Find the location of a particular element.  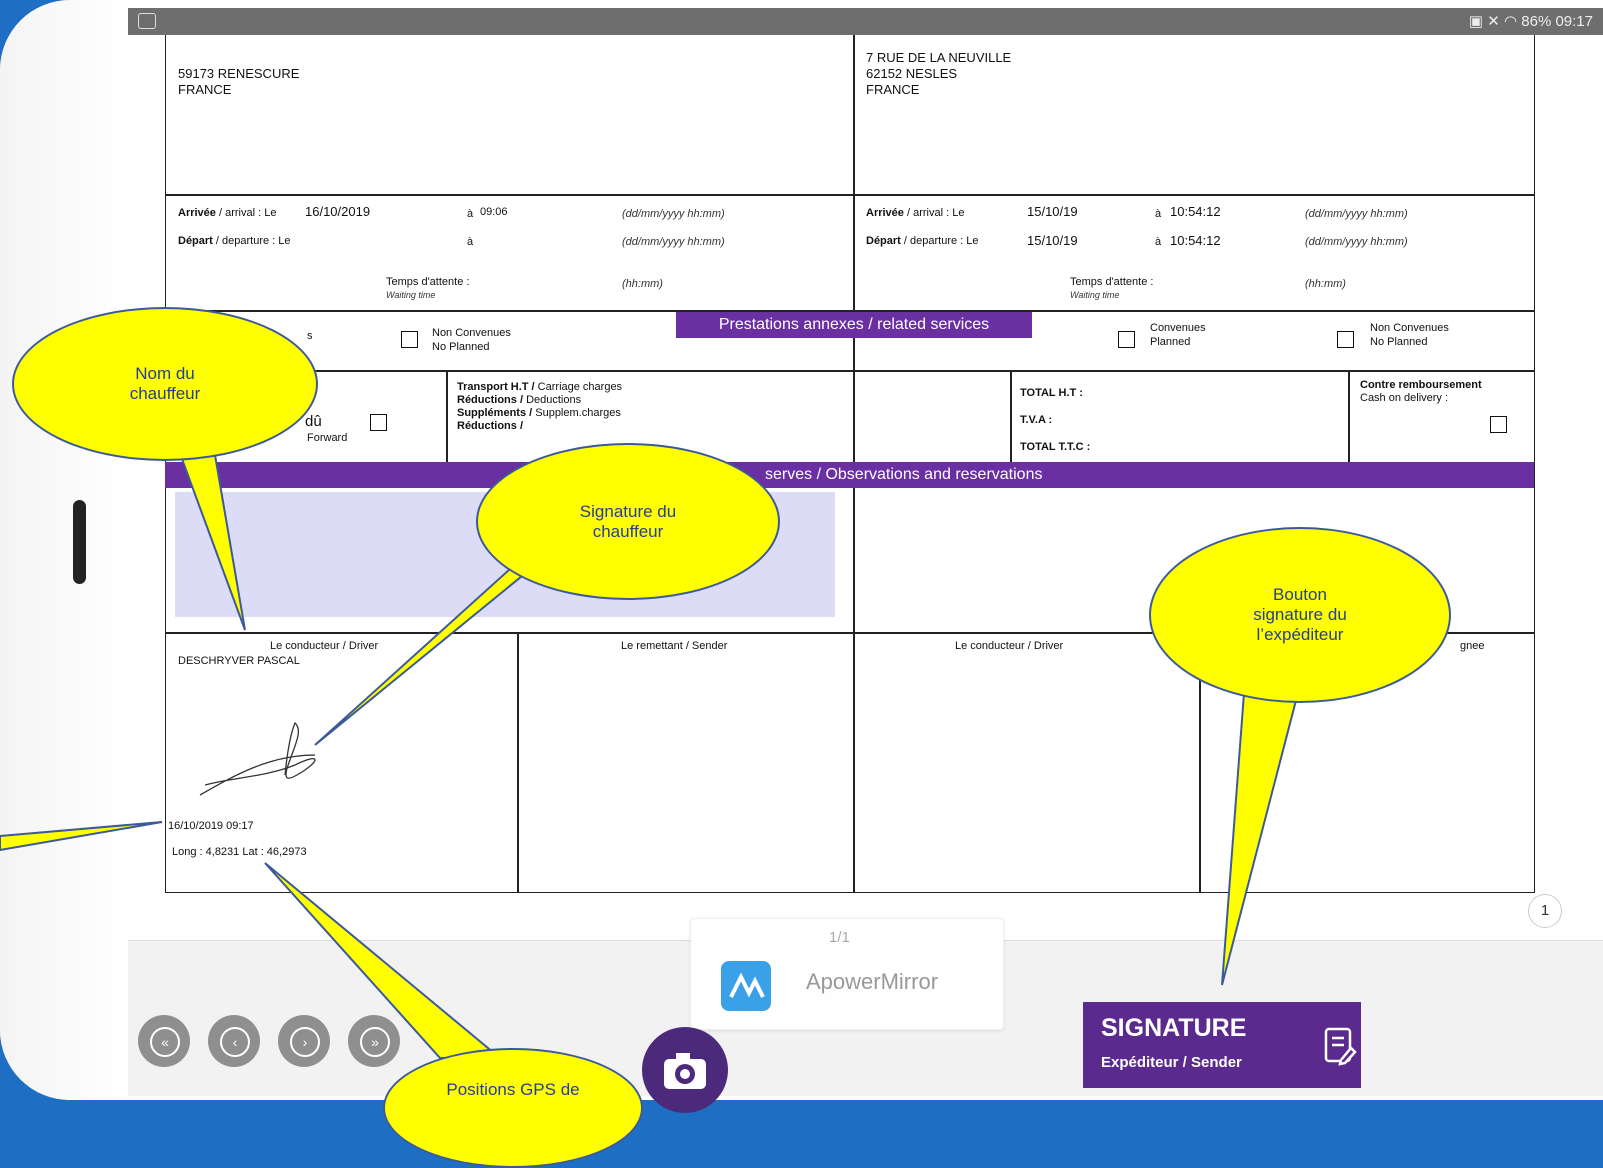

driver-signature-annotation: Signature du chauffeur is located at coordinates (628, 521).